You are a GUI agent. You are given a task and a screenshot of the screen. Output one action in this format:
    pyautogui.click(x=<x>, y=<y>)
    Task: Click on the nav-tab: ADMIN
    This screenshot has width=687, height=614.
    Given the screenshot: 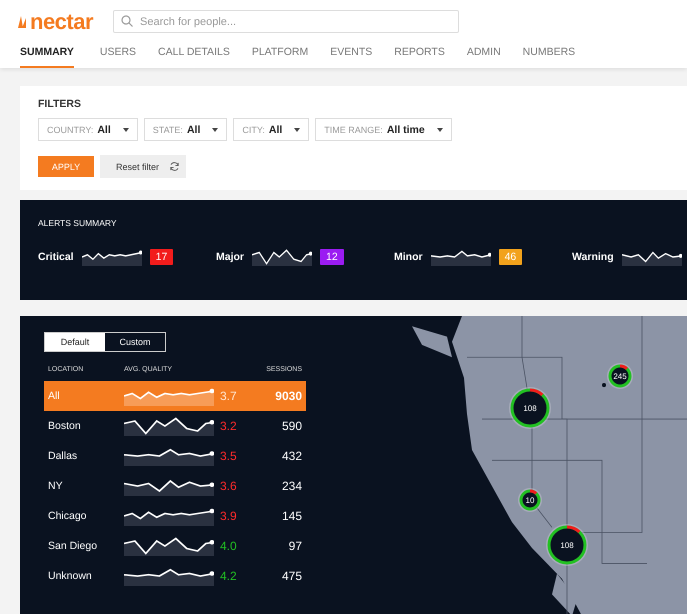 What is the action you would take?
    pyautogui.click(x=483, y=57)
    